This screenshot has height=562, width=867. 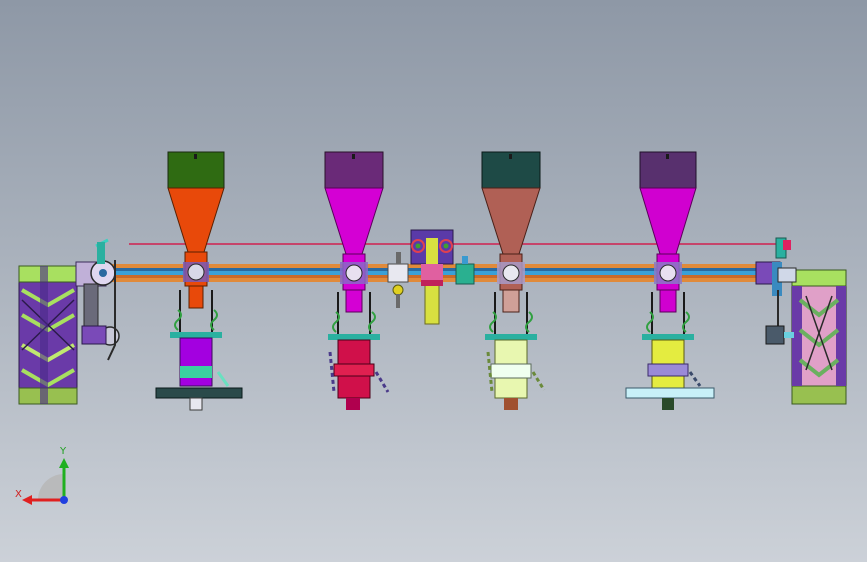 I want to click on left-drive-assembly, so click(x=97, y=299).